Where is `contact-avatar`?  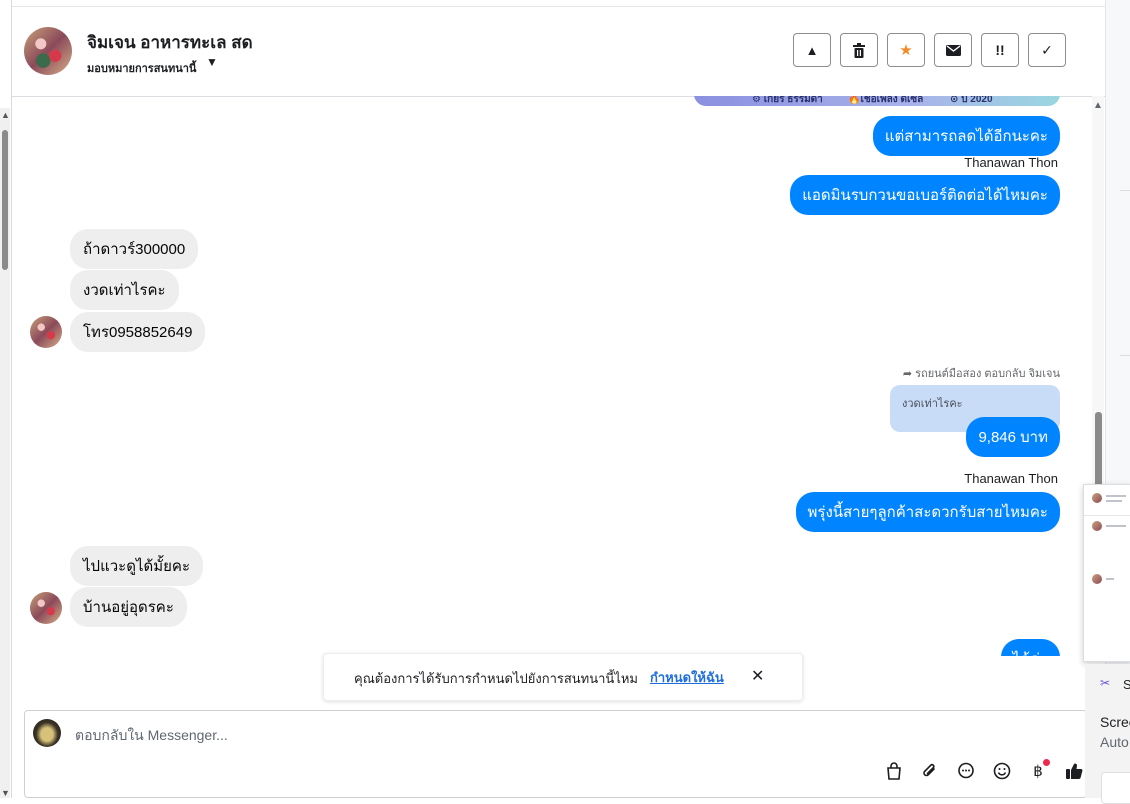
contact-avatar is located at coordinates (48, 51).